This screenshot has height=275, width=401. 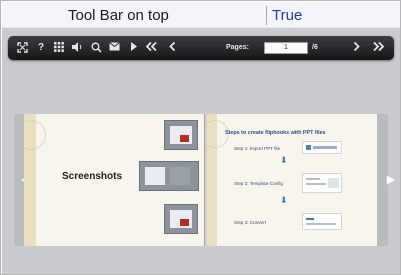 I want to click on sound-icon, so click(x=77, y=48).